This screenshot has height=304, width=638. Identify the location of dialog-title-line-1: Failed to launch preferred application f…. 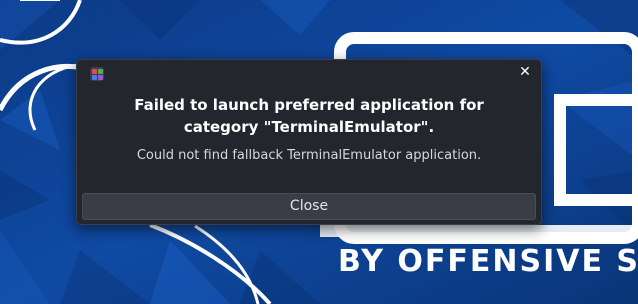
(309, 105).